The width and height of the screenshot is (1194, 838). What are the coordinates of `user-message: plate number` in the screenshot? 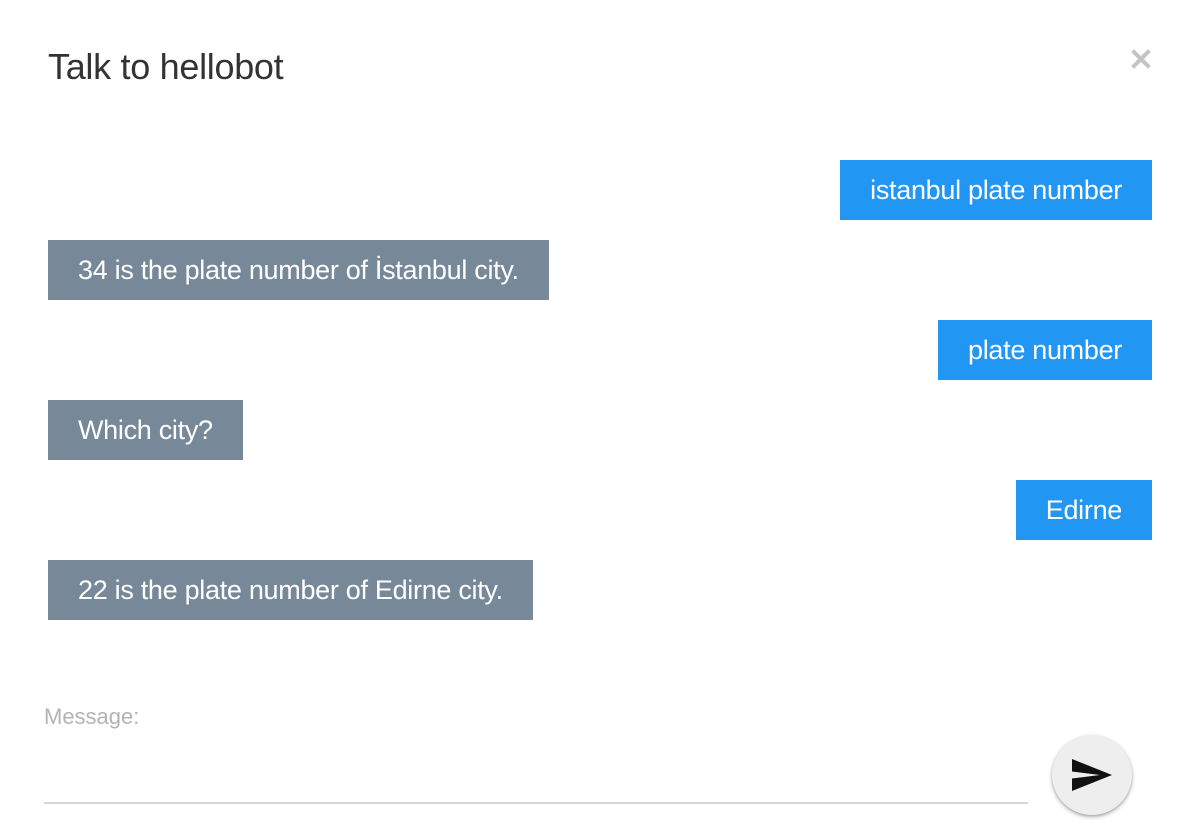 It's located at (1045, 350).